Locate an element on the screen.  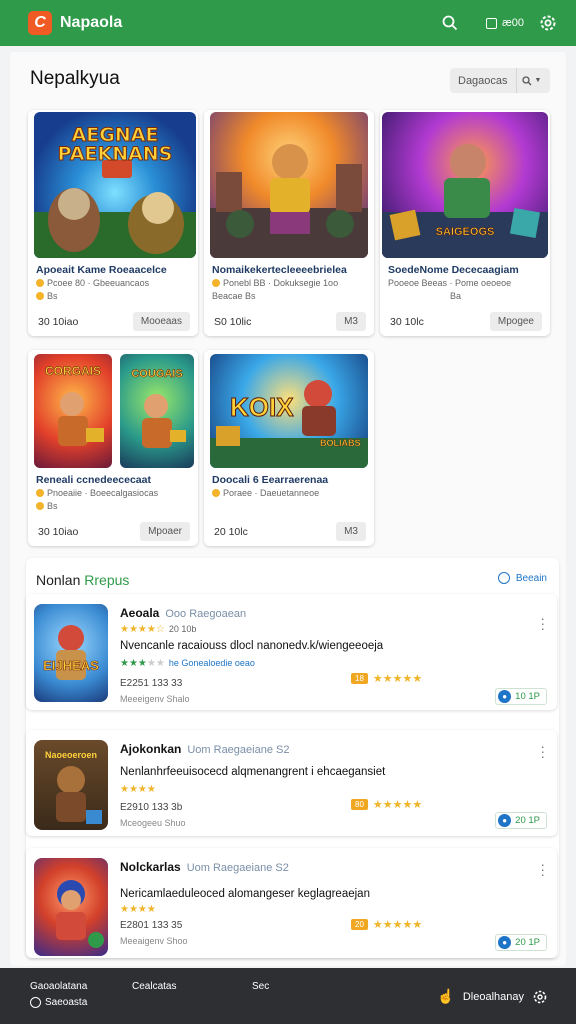
game-meta-secondary: Beacae Bs is located at coordinates (234, 296).